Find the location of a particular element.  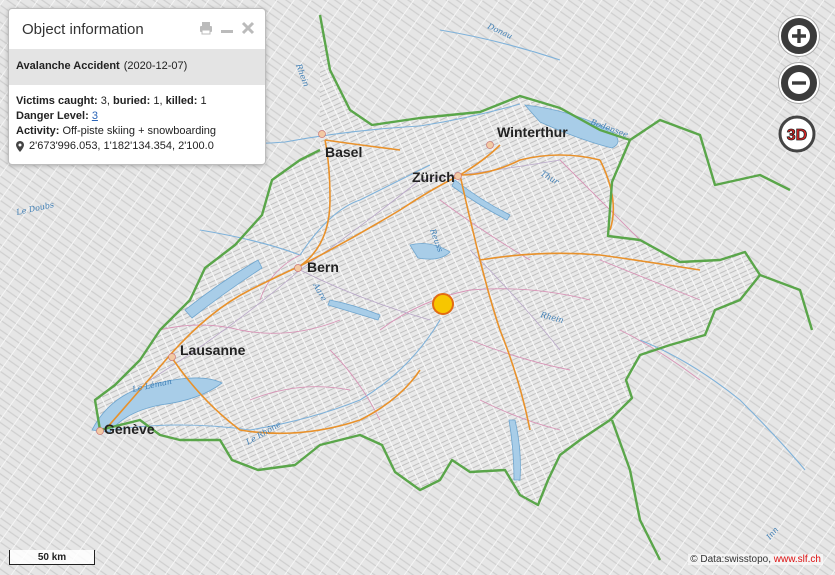

killed-value: 1 is located at coordinates (203, 101).